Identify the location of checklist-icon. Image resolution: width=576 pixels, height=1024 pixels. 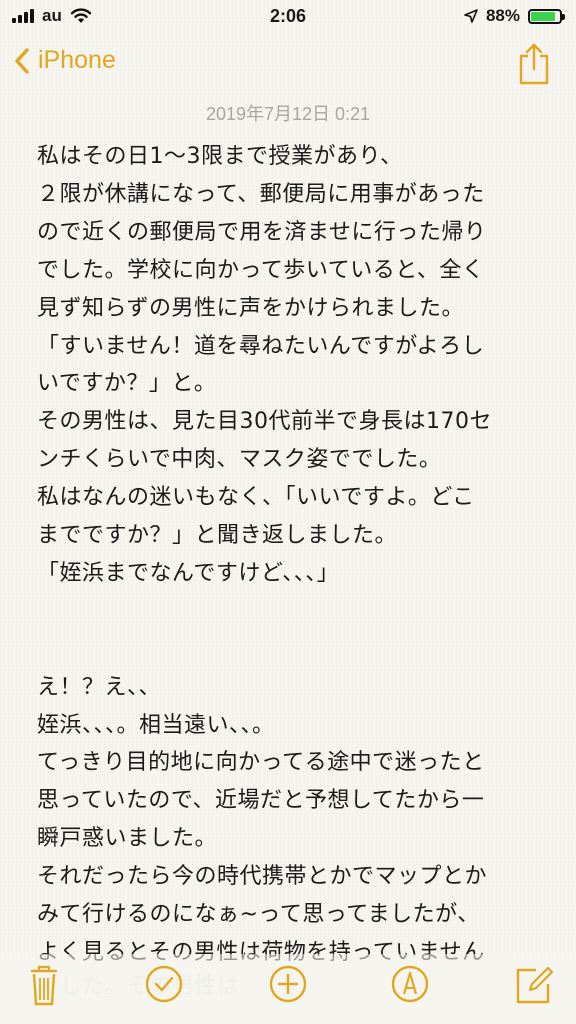
(164, 984).